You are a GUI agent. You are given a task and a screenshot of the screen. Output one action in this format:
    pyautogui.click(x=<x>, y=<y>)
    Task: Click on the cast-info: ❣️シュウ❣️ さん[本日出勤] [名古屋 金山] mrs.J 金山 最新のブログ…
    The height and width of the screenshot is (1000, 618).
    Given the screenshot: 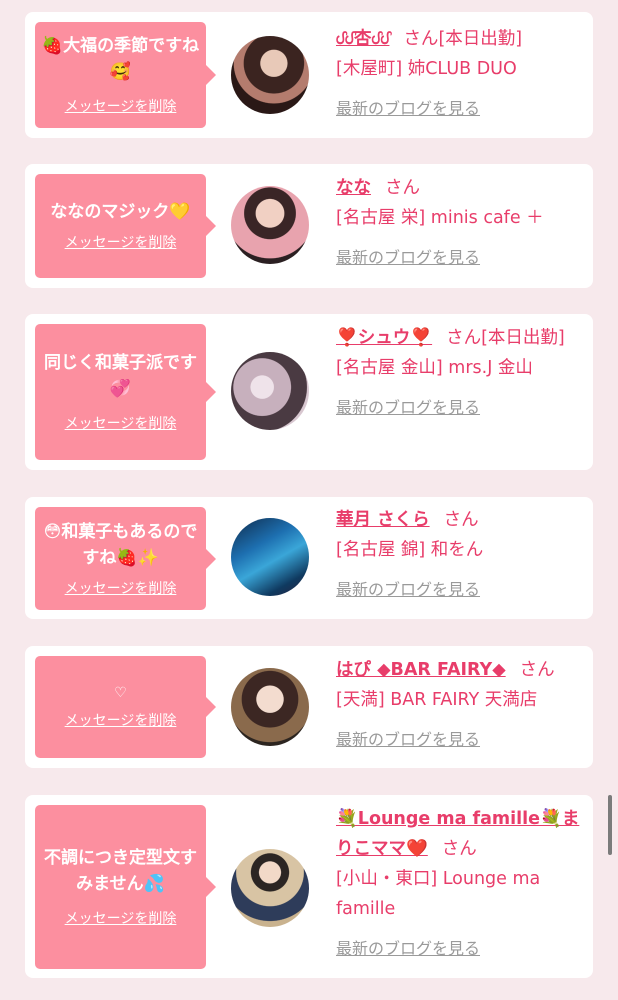 What is the action you would take?
    pyautogui.click(x=461, y=373)
    